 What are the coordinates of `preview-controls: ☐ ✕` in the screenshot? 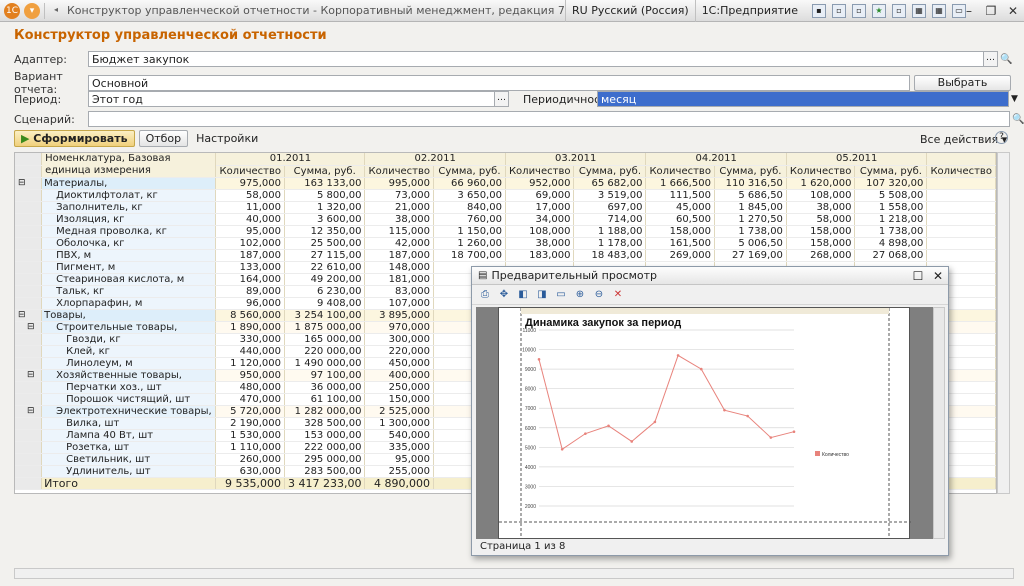 It's located at (928, 276).